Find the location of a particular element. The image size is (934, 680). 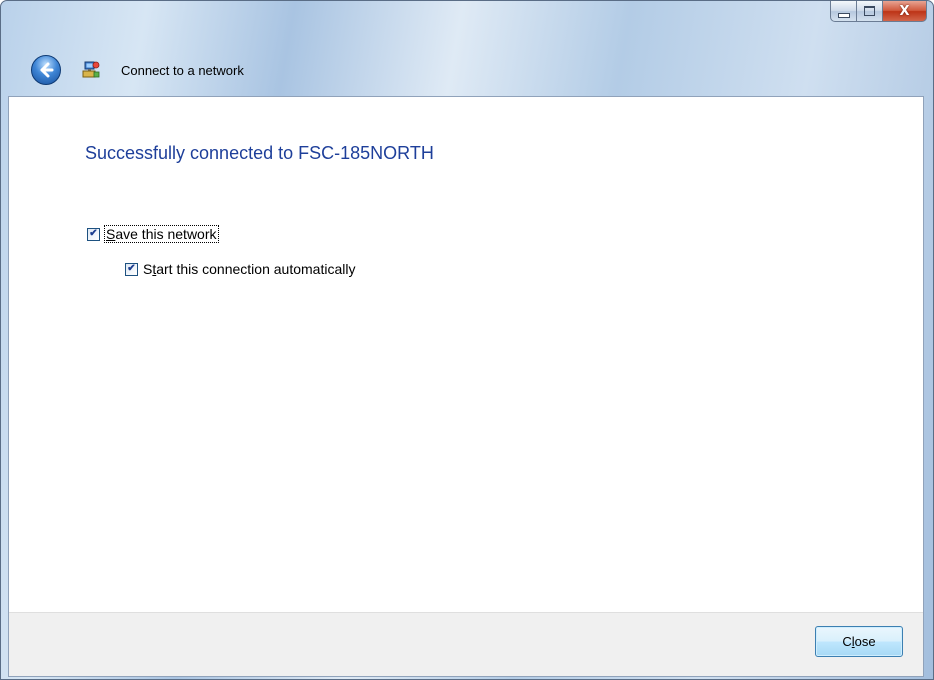

connection-status-heading: Successfully connected to FSC-185NORTH is located at coordinates (259, 153).